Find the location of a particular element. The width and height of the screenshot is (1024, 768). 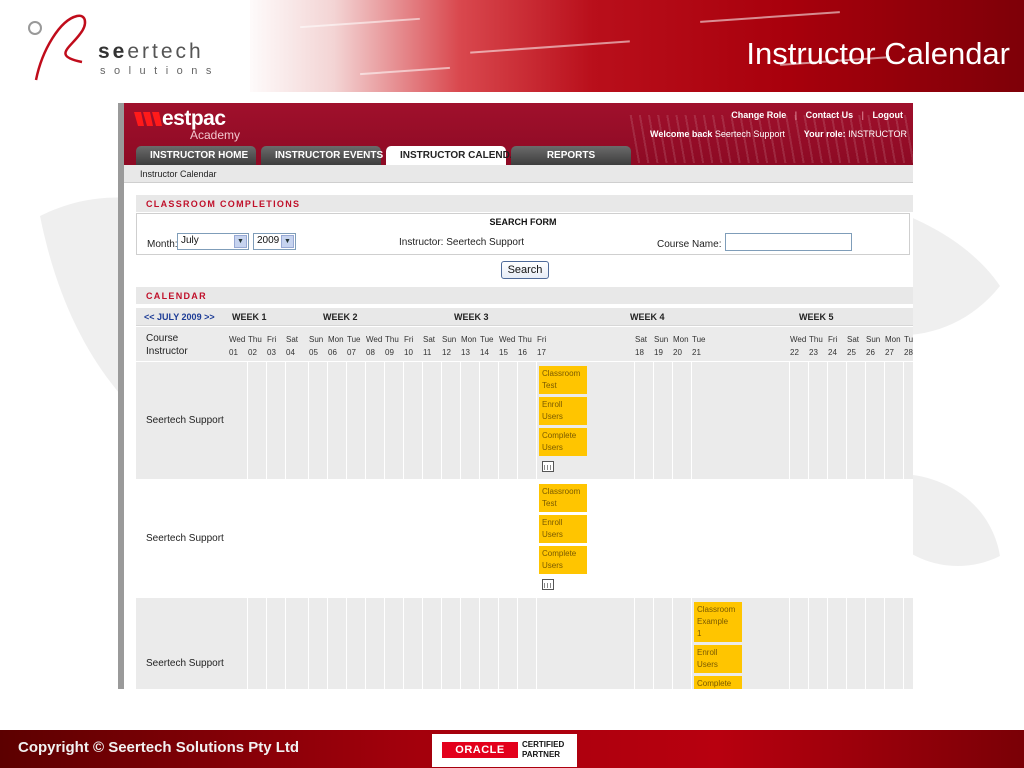

prev-month-link: << is located at coordinates (149, 317).